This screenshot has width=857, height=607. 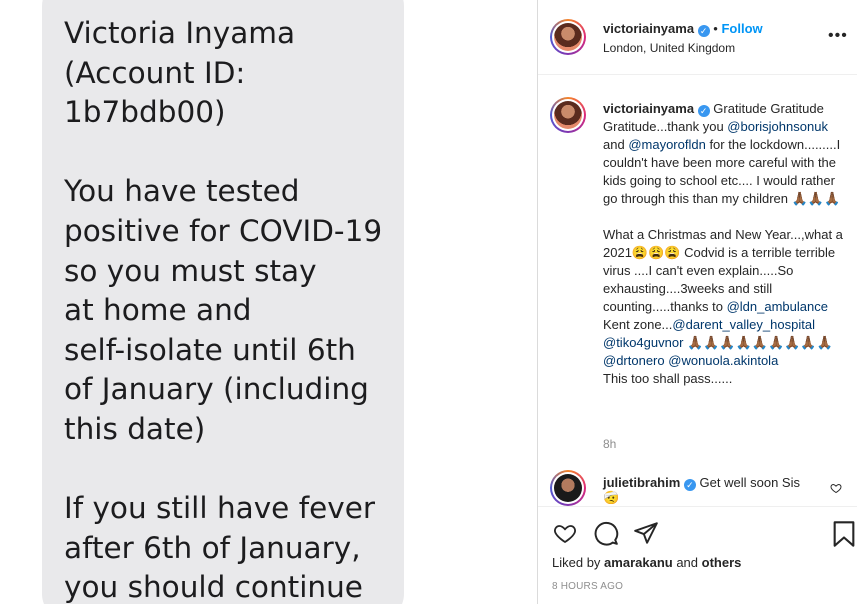 I want to click on more-options-icon: •••, so click(x=838, y=36).